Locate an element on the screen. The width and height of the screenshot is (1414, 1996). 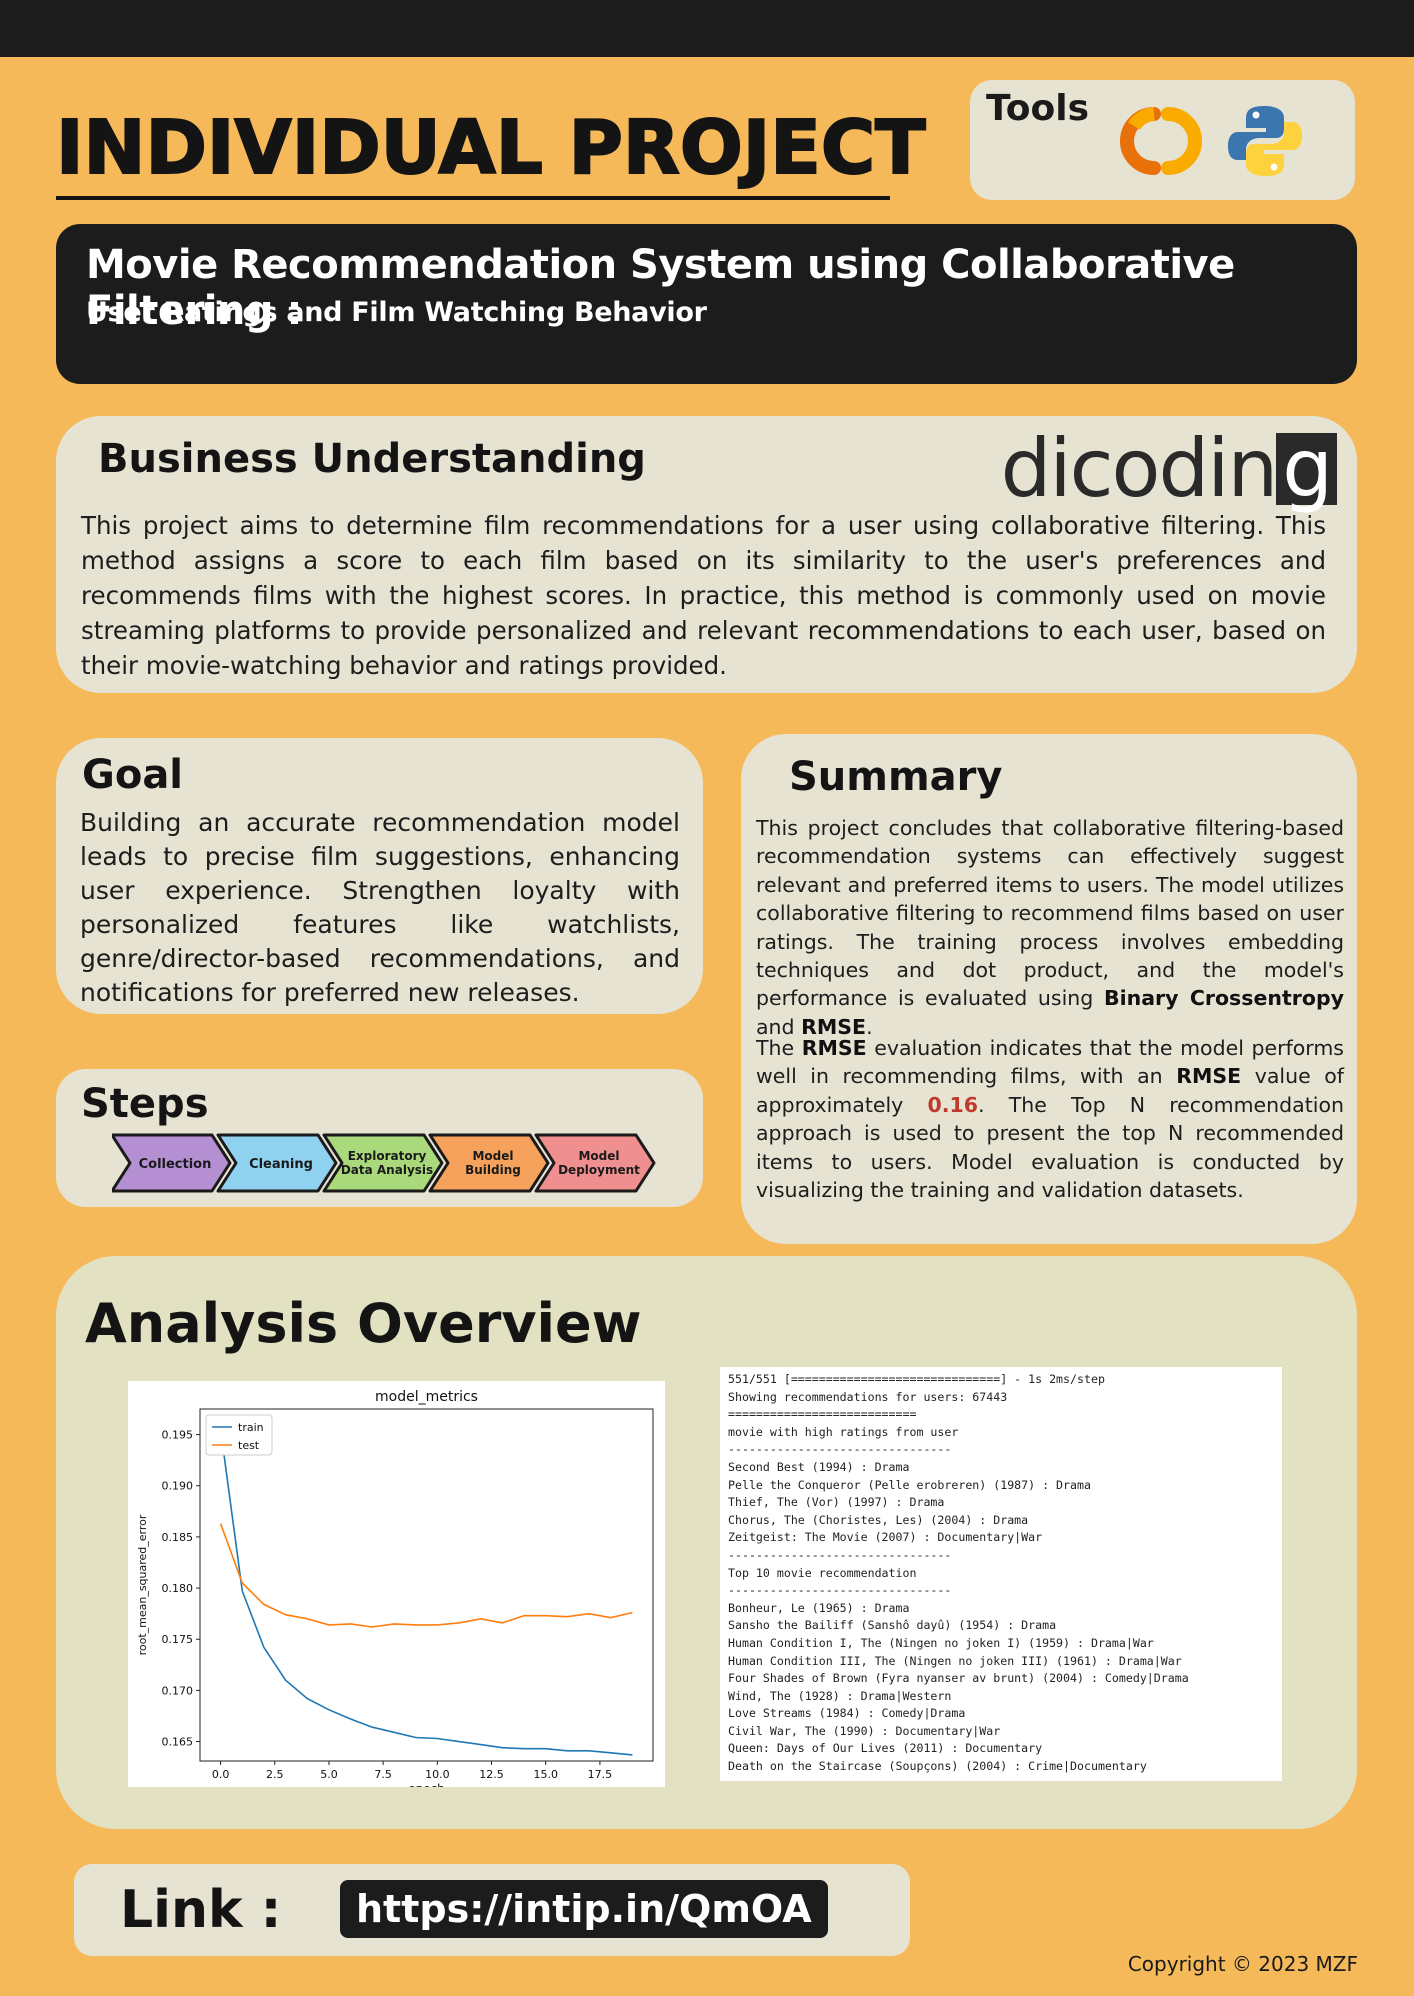
x-tick-label: 10.0 is located at coordinates (437, 1774).